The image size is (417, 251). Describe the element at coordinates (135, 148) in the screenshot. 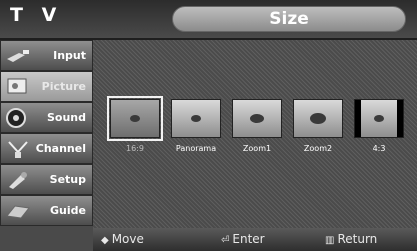

I see `size-option-label: 16:9` at that location.